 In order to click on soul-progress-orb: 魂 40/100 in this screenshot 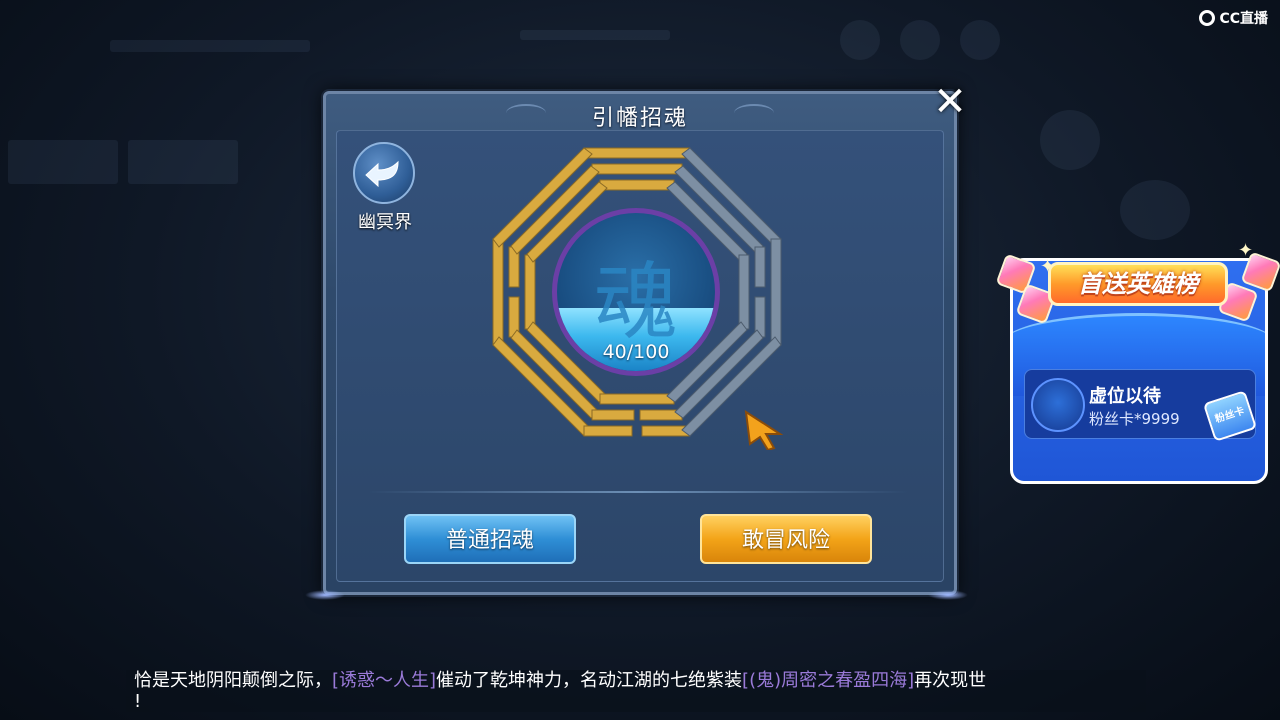, I will do `click(636, 292)`.